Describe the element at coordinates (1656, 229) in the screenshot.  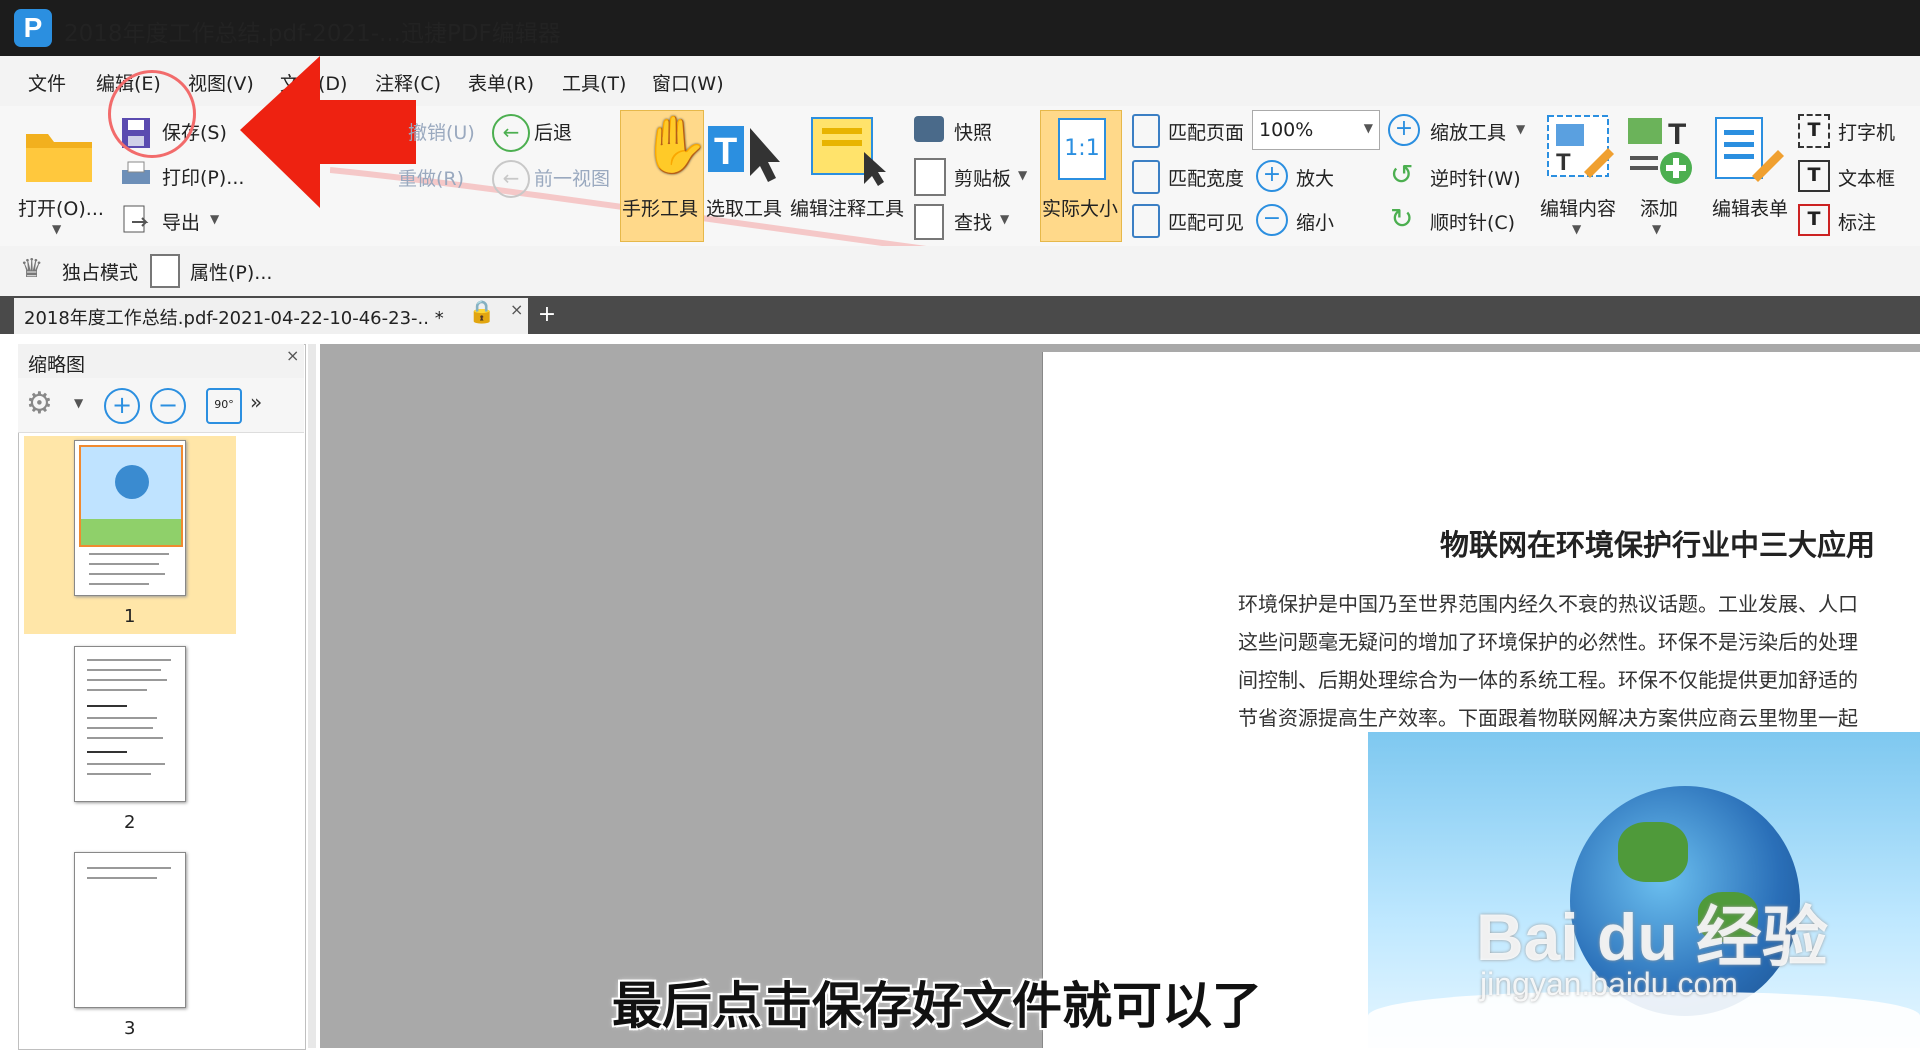
I see `add-dropdown-icon: ▼` at that location.